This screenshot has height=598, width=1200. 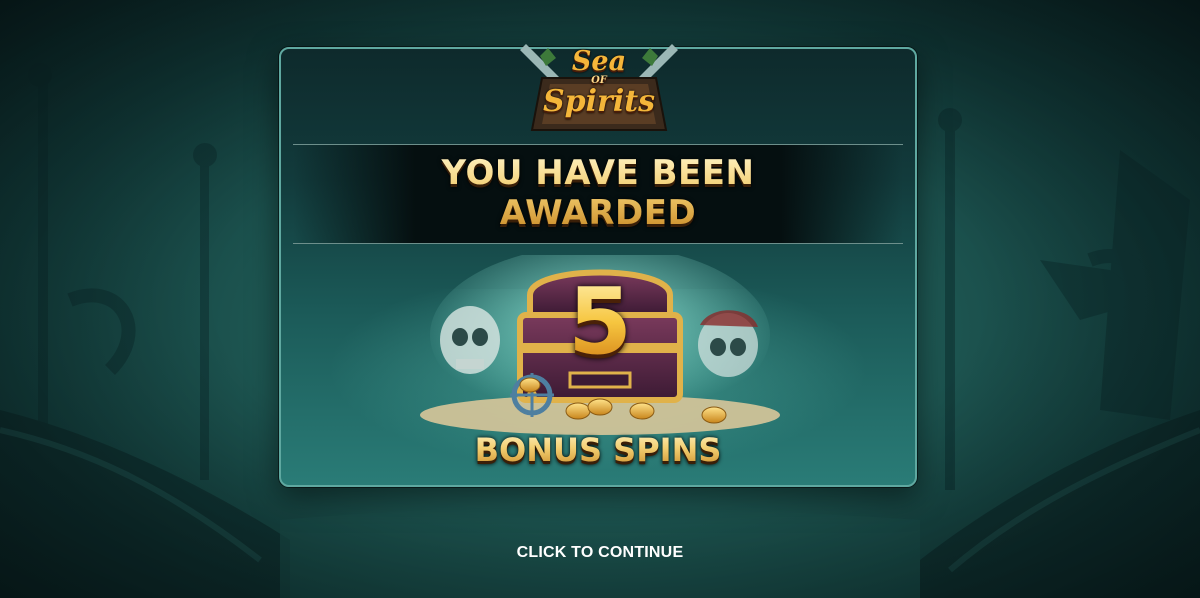 I want to click on click-to-continue-button: CLICK TO CONTINUE, so click(x=600, y=553).